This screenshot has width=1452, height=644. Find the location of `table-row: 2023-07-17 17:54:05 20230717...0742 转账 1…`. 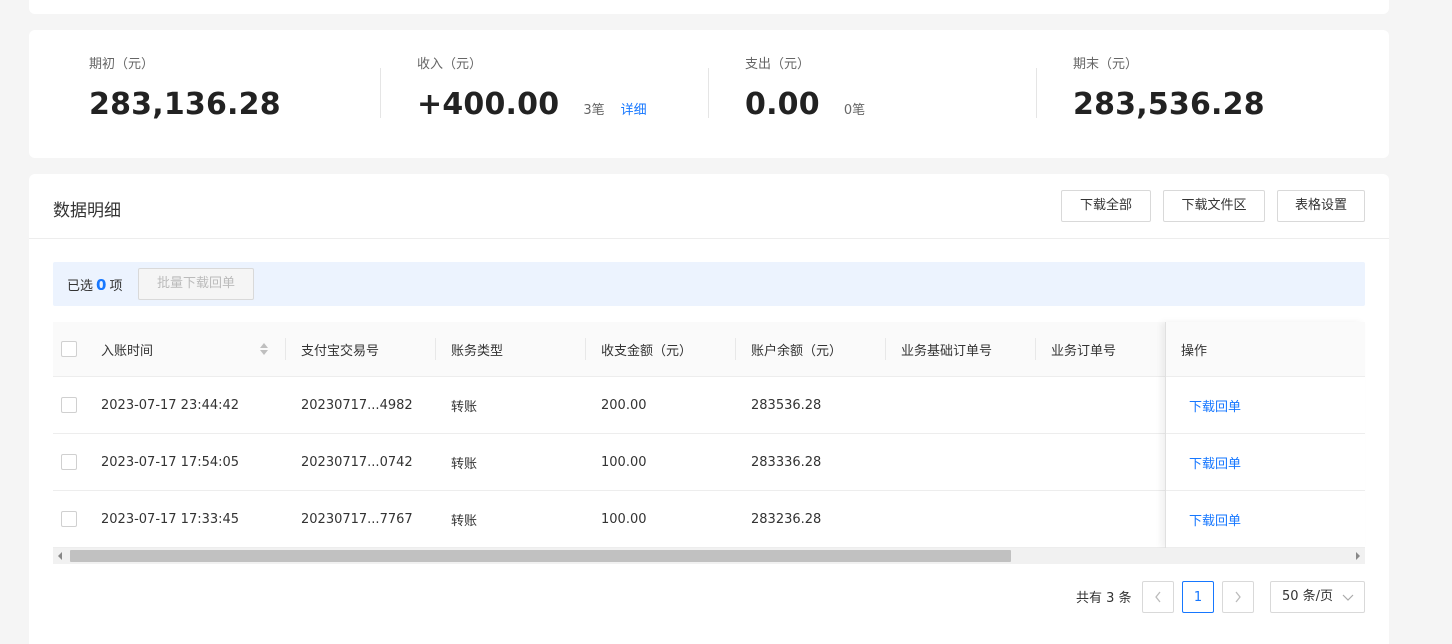

table-row: 2023-07-17 17:54:05 20230717...0742 转账 1… is located at coordinates (709, 462).